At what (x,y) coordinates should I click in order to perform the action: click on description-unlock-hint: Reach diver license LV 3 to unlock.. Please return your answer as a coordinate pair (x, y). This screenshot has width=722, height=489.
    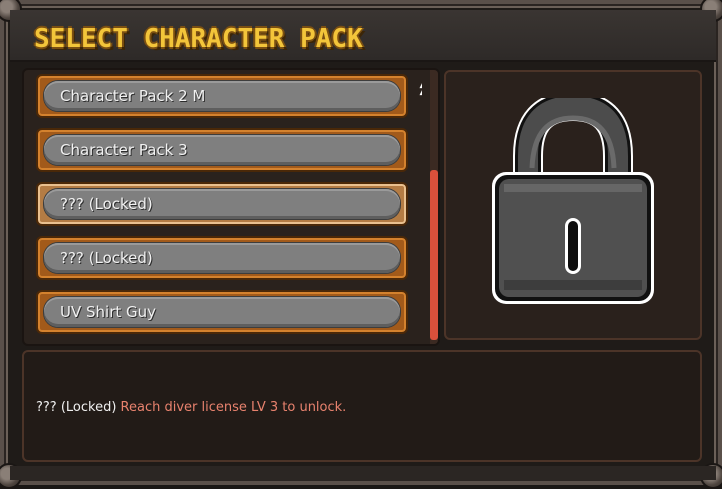
    Looking at the image, I should click on (233, 407).